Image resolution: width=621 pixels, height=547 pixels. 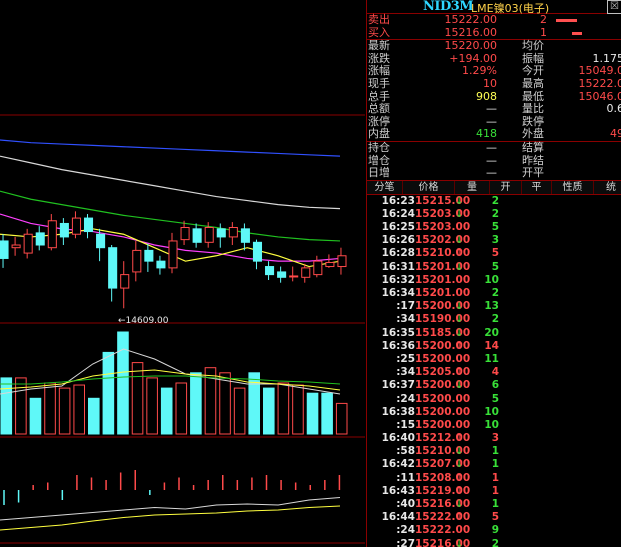 I want to click on buy-label: 买入, so click(x=379, y=32).